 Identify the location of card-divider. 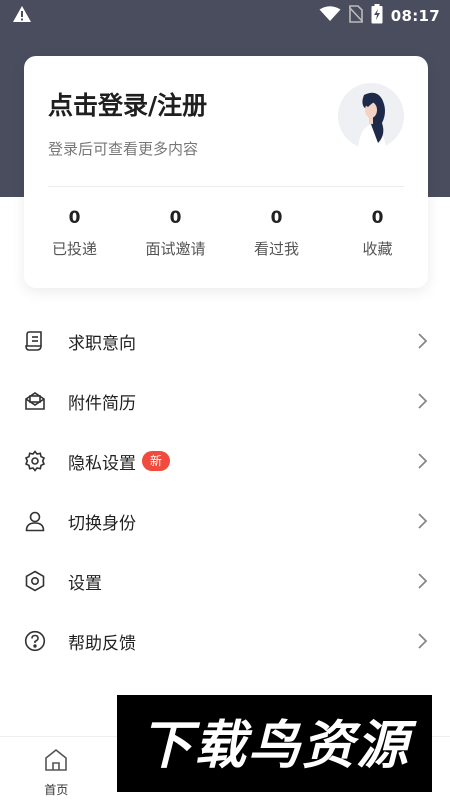
(226, 186).